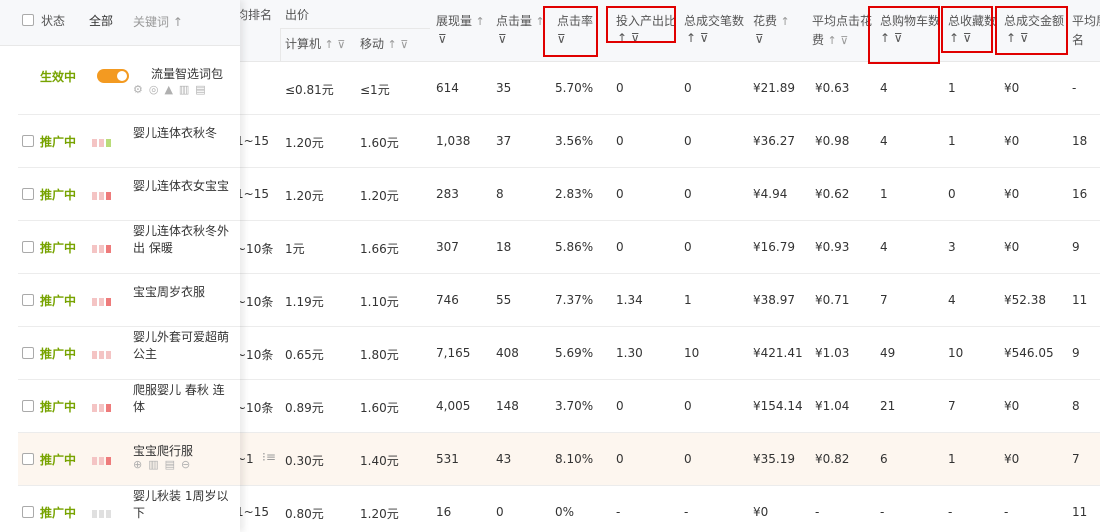 The width and height of the screenshot is (1100, 532). I want to click on header-status: 状态, so click(53, 20).